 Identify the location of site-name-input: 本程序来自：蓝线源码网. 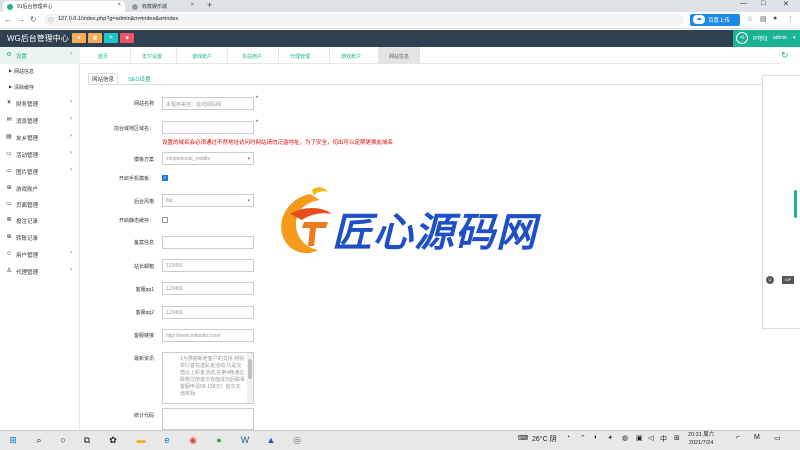
(208, 103).